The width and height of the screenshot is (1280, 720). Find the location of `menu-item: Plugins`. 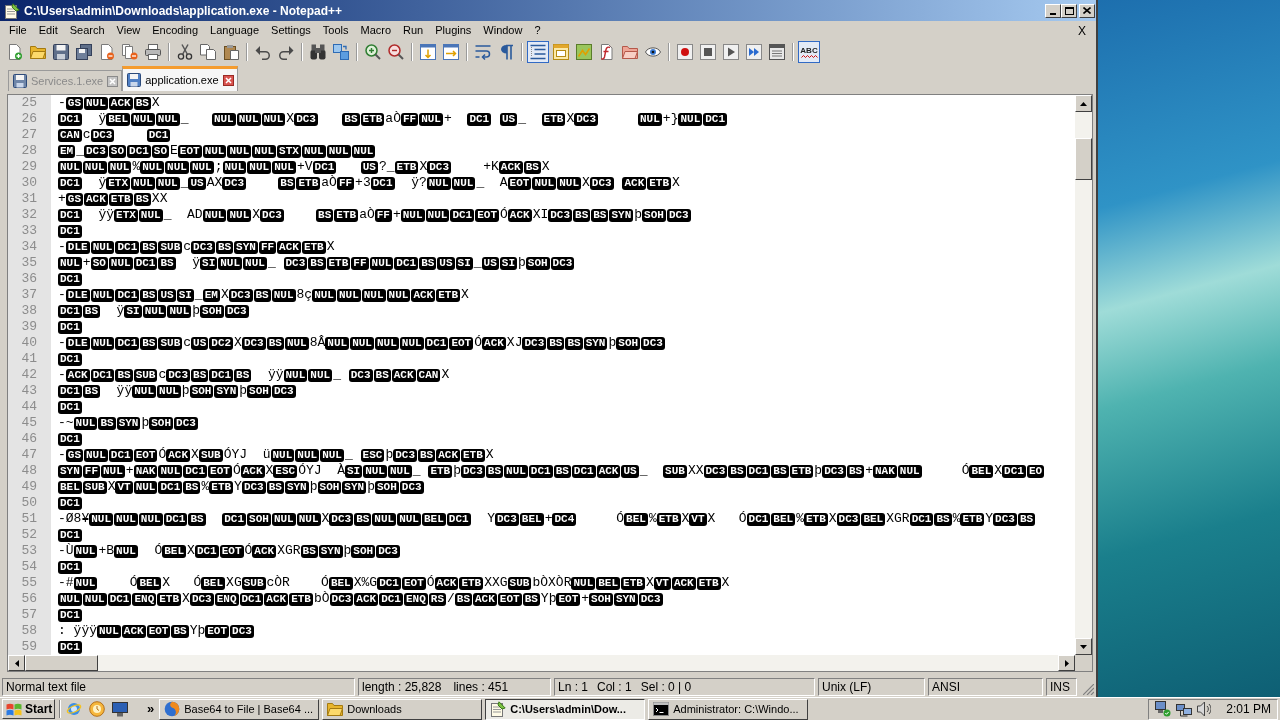

menu-item: Plugins is located at coordinates (453, 30).